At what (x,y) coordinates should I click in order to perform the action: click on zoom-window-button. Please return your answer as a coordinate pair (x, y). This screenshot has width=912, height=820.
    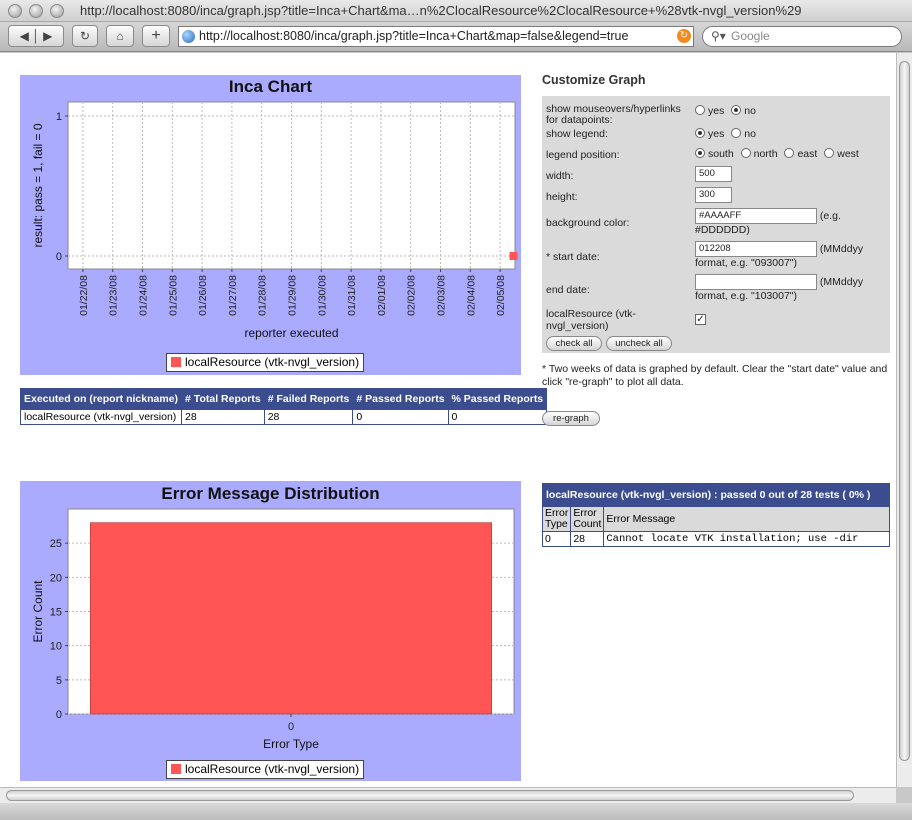
    Looking at the image, I should click on (57, 11).